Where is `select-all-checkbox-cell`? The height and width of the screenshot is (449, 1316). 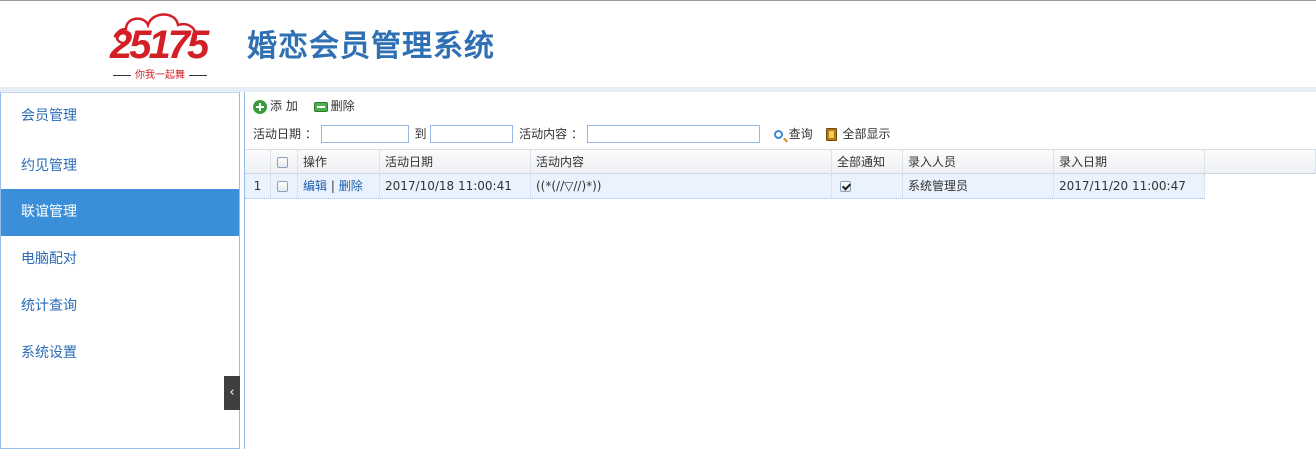 select-all-checkbox-cell is located at coordinates (284, 162).